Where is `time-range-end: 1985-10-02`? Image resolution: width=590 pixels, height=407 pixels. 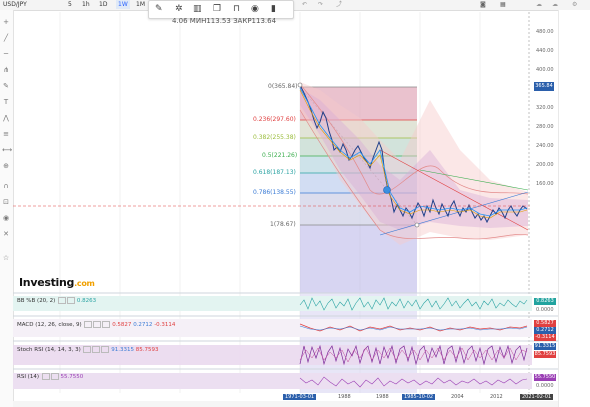
time-range-end: 1985-10-02 is located at coordinates (419, 397).